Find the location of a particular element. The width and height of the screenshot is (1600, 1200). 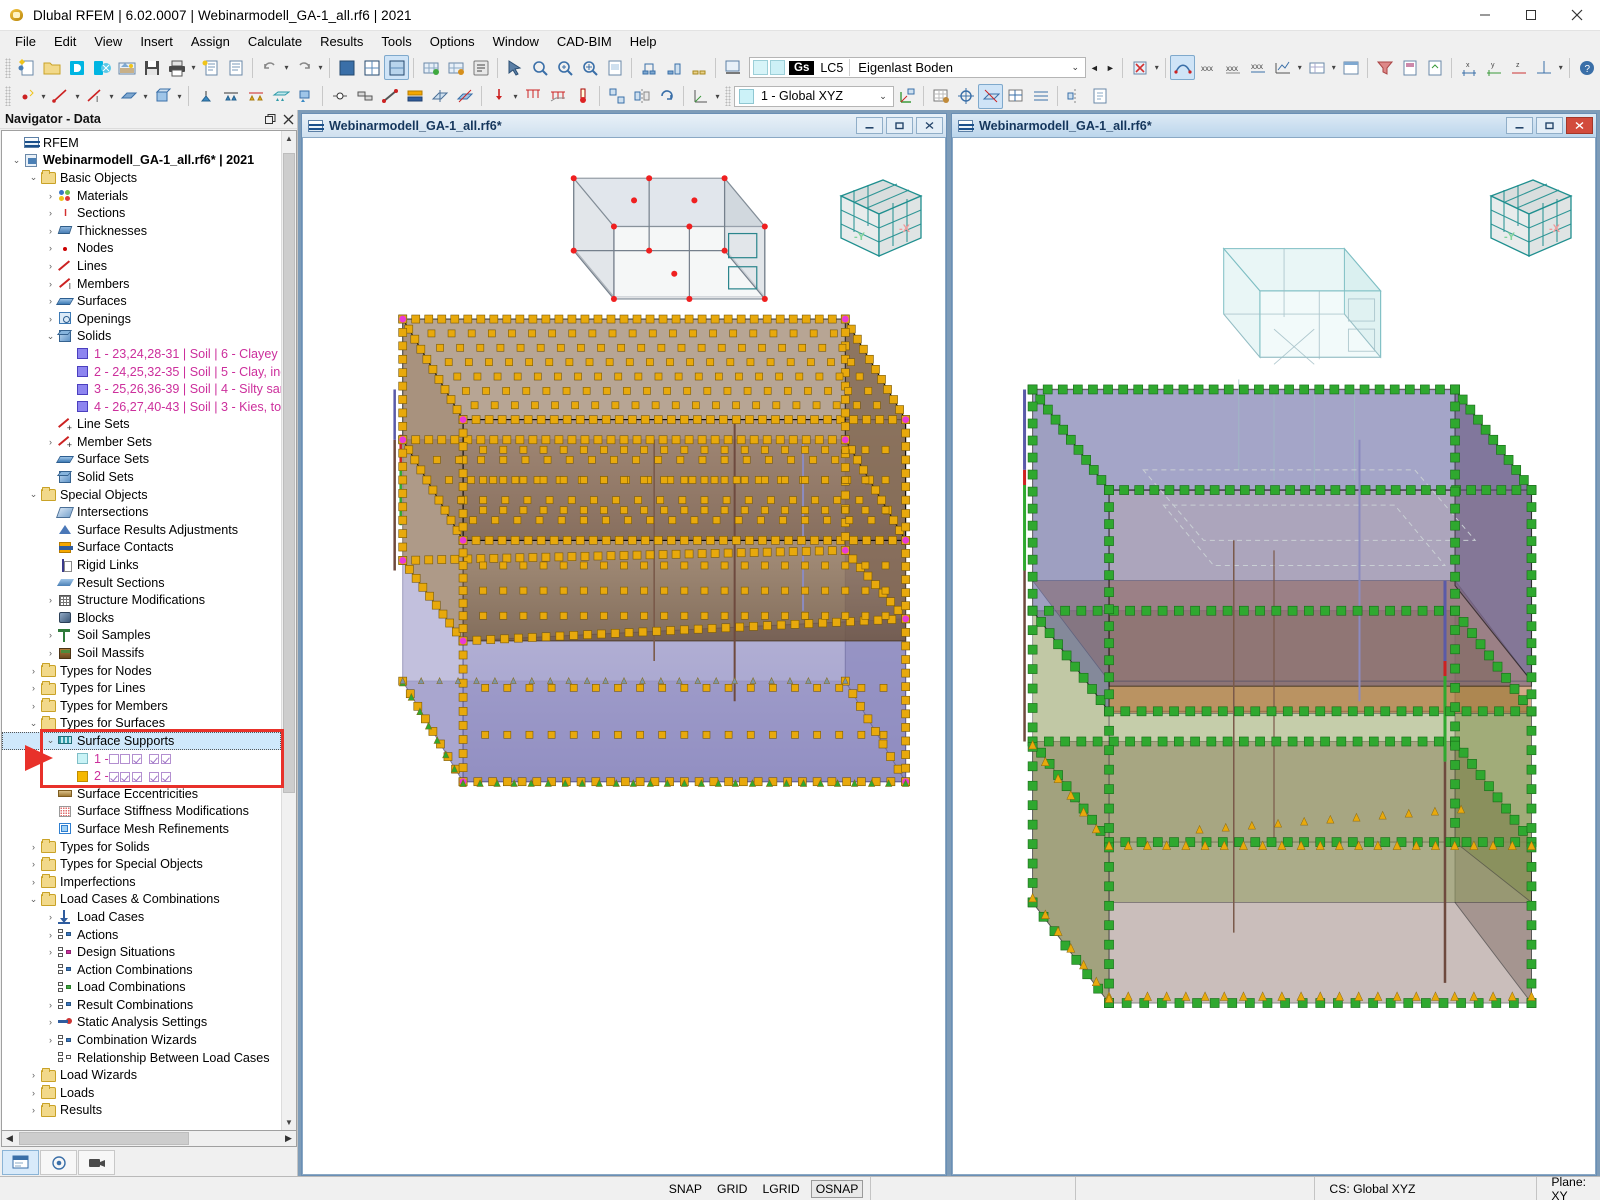

tree-item-solids: ⌄ Solids is located at coordinates (141, 337).